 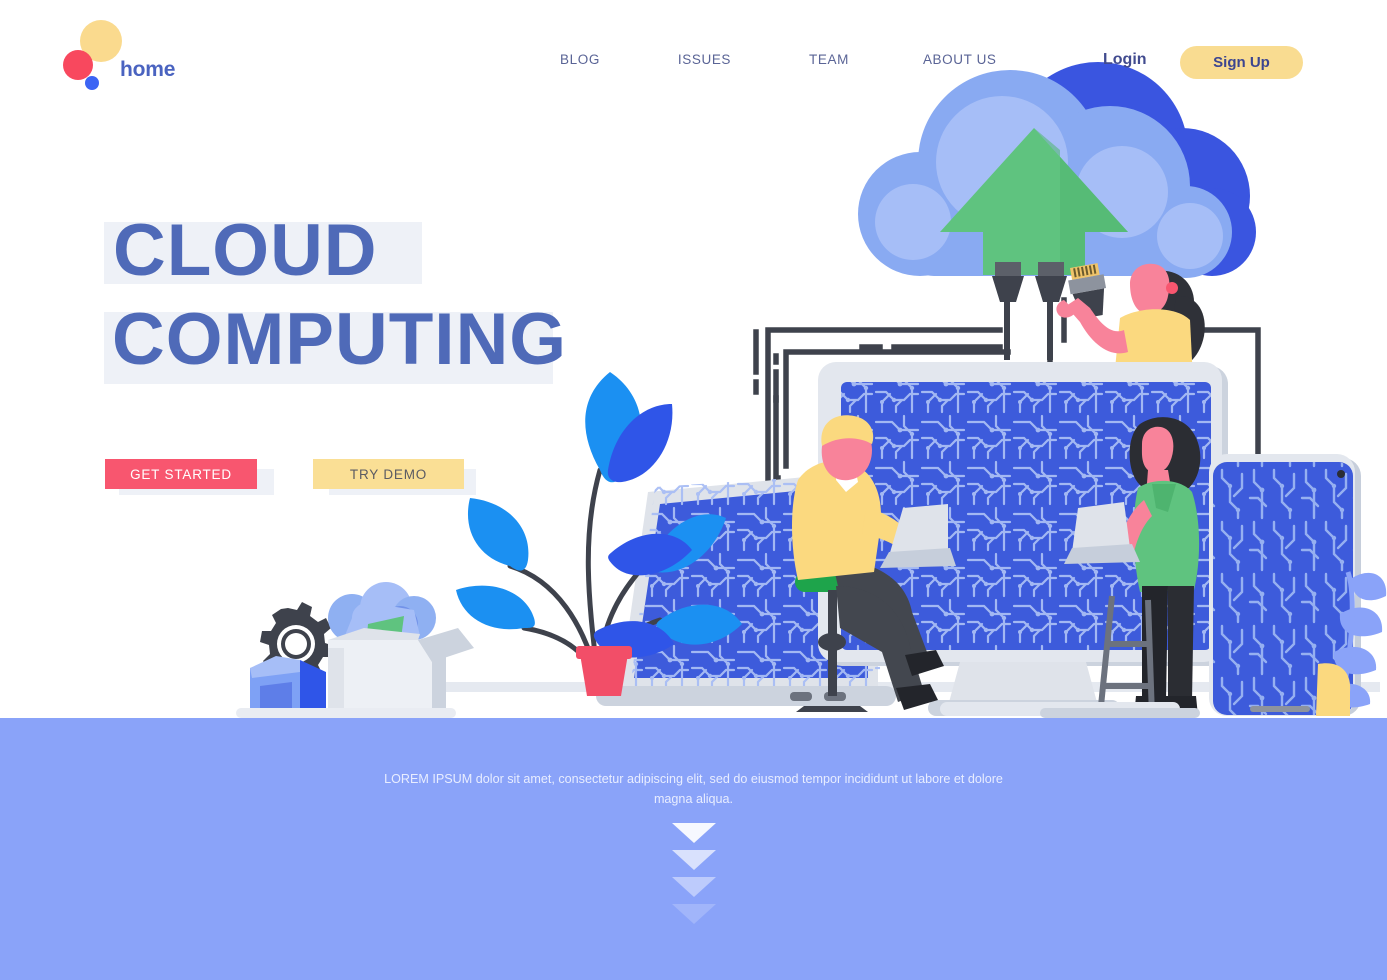 I want to click on boxes-and-gear, so click(x=362, y=646).